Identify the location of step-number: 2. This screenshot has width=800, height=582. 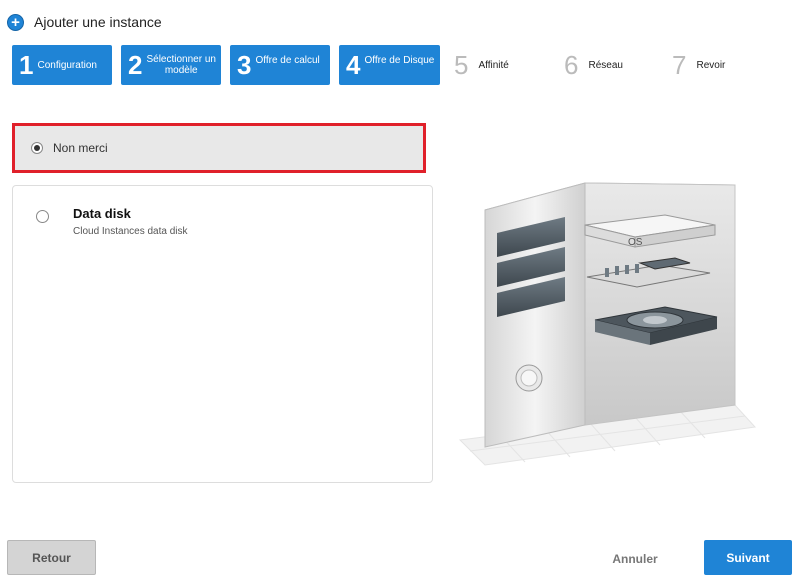
(135, 65).